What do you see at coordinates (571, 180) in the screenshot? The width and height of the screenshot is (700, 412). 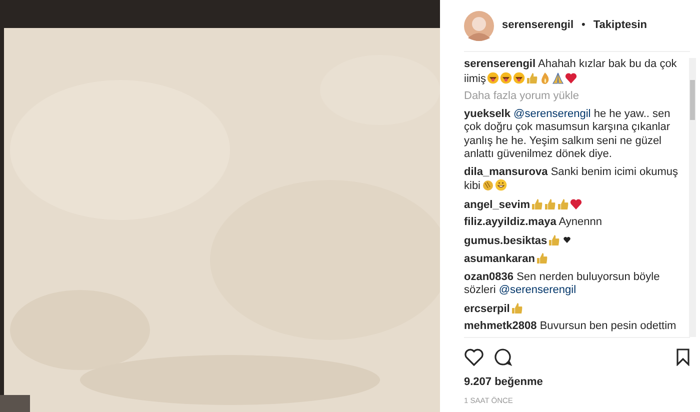 I see `comment: dila_mansurova Sanki benim icimi okumuş kibi` at bounding box center [571, 180].